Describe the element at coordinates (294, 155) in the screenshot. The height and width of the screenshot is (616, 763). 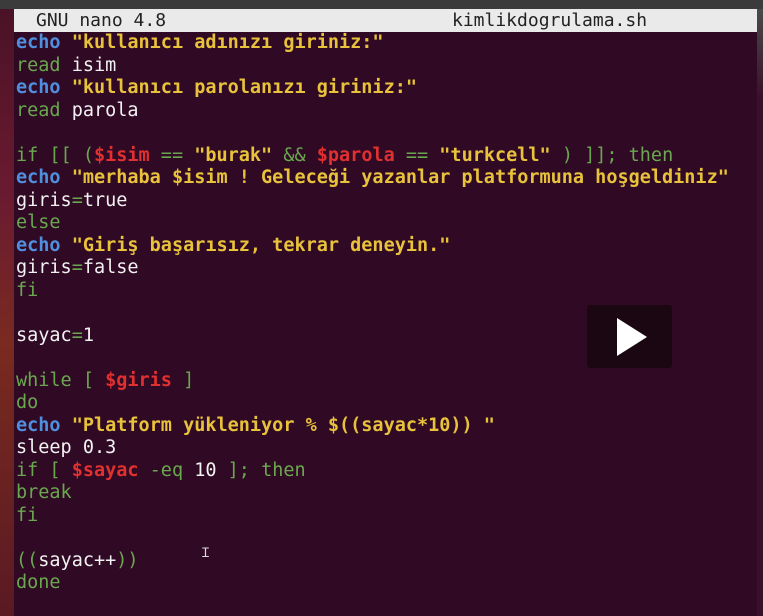
I see `code-token: &&` at that location.